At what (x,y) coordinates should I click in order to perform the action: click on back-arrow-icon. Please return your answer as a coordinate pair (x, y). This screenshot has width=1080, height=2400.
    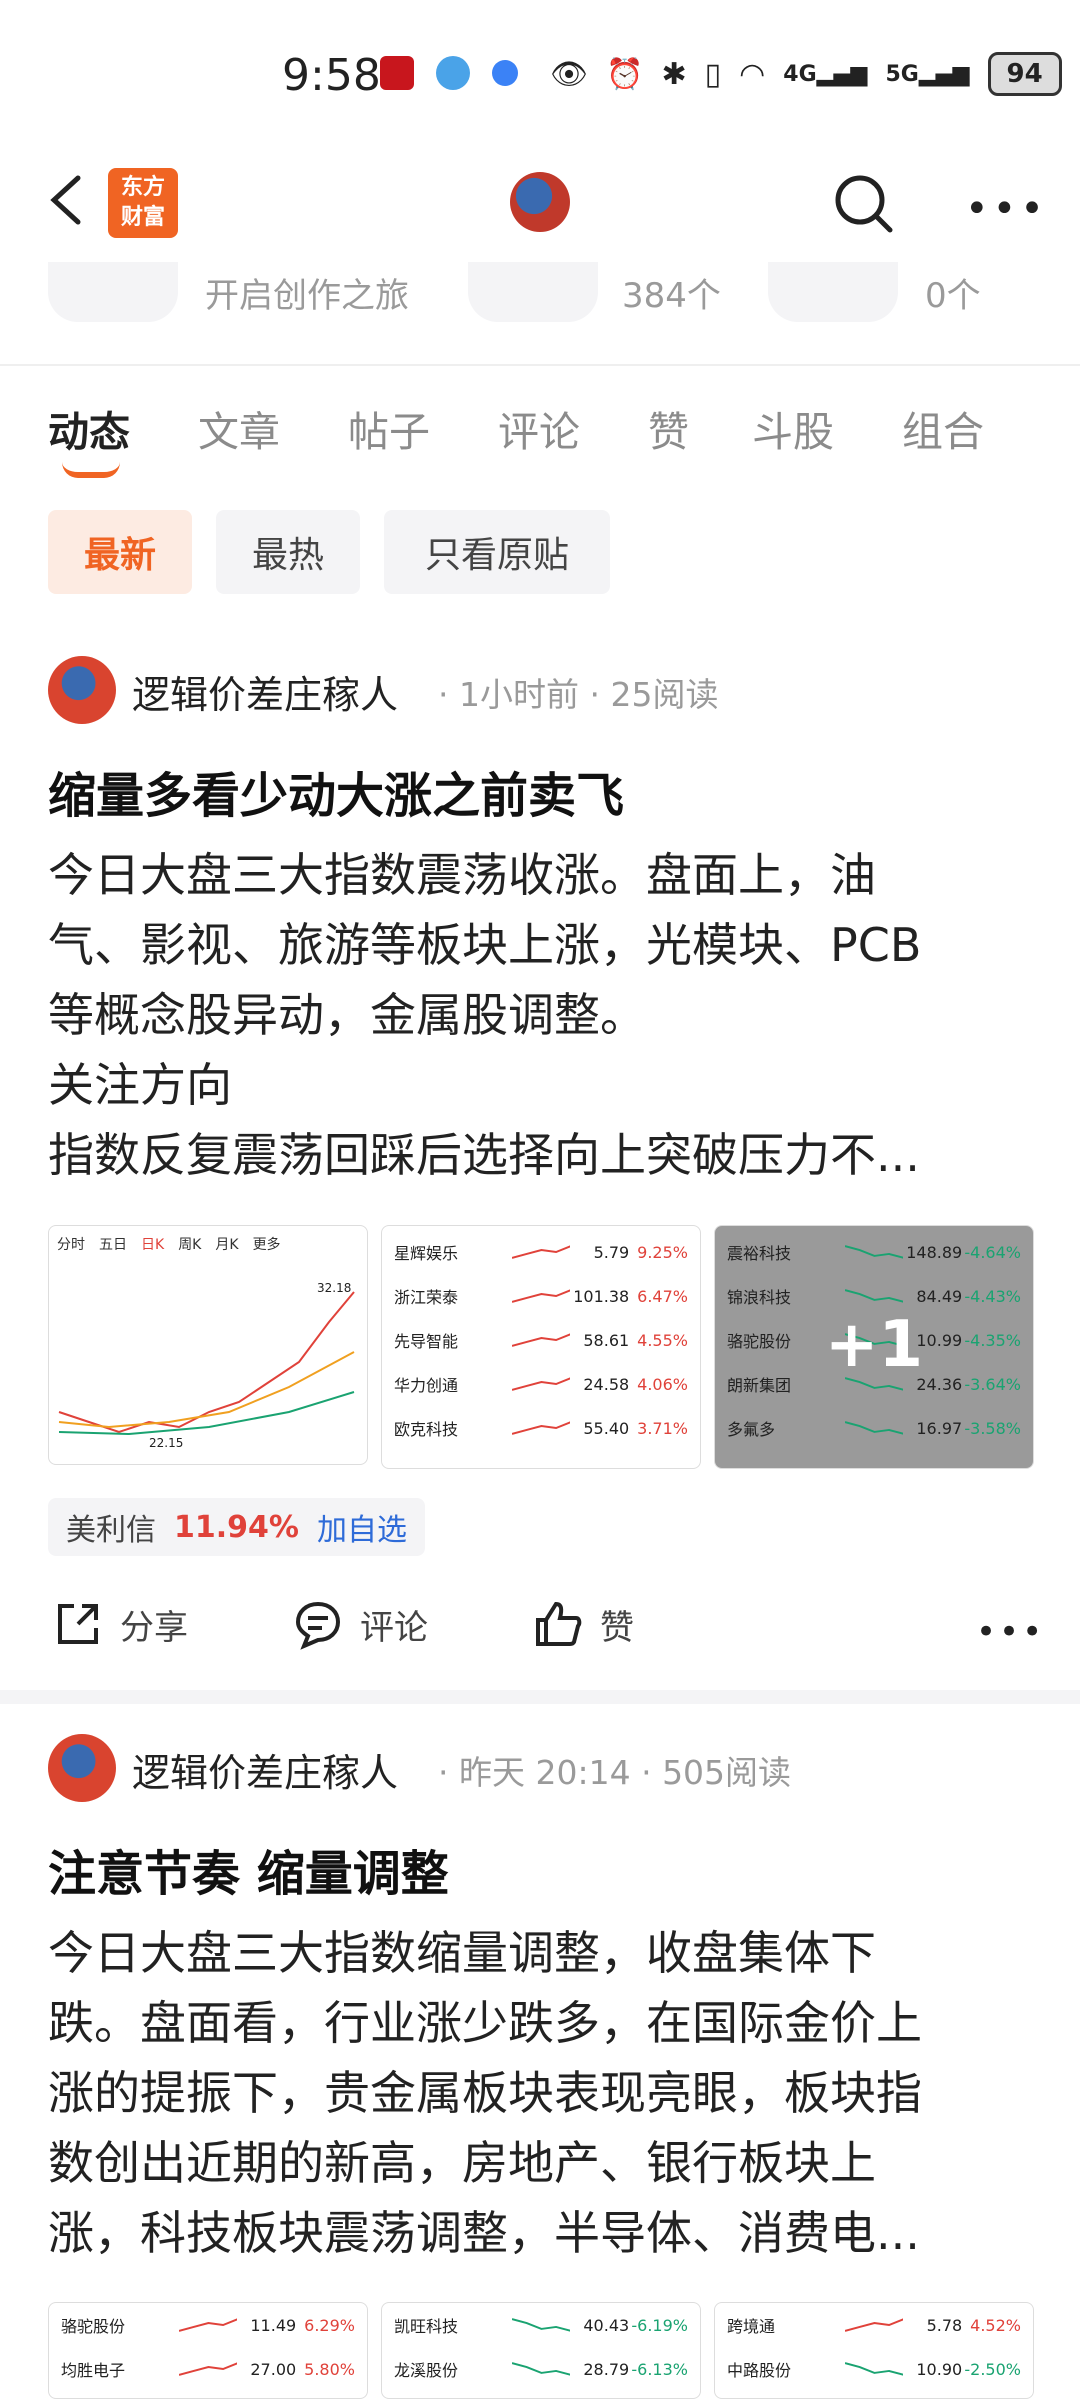
    Looking at the image, I should click on (70, 200).